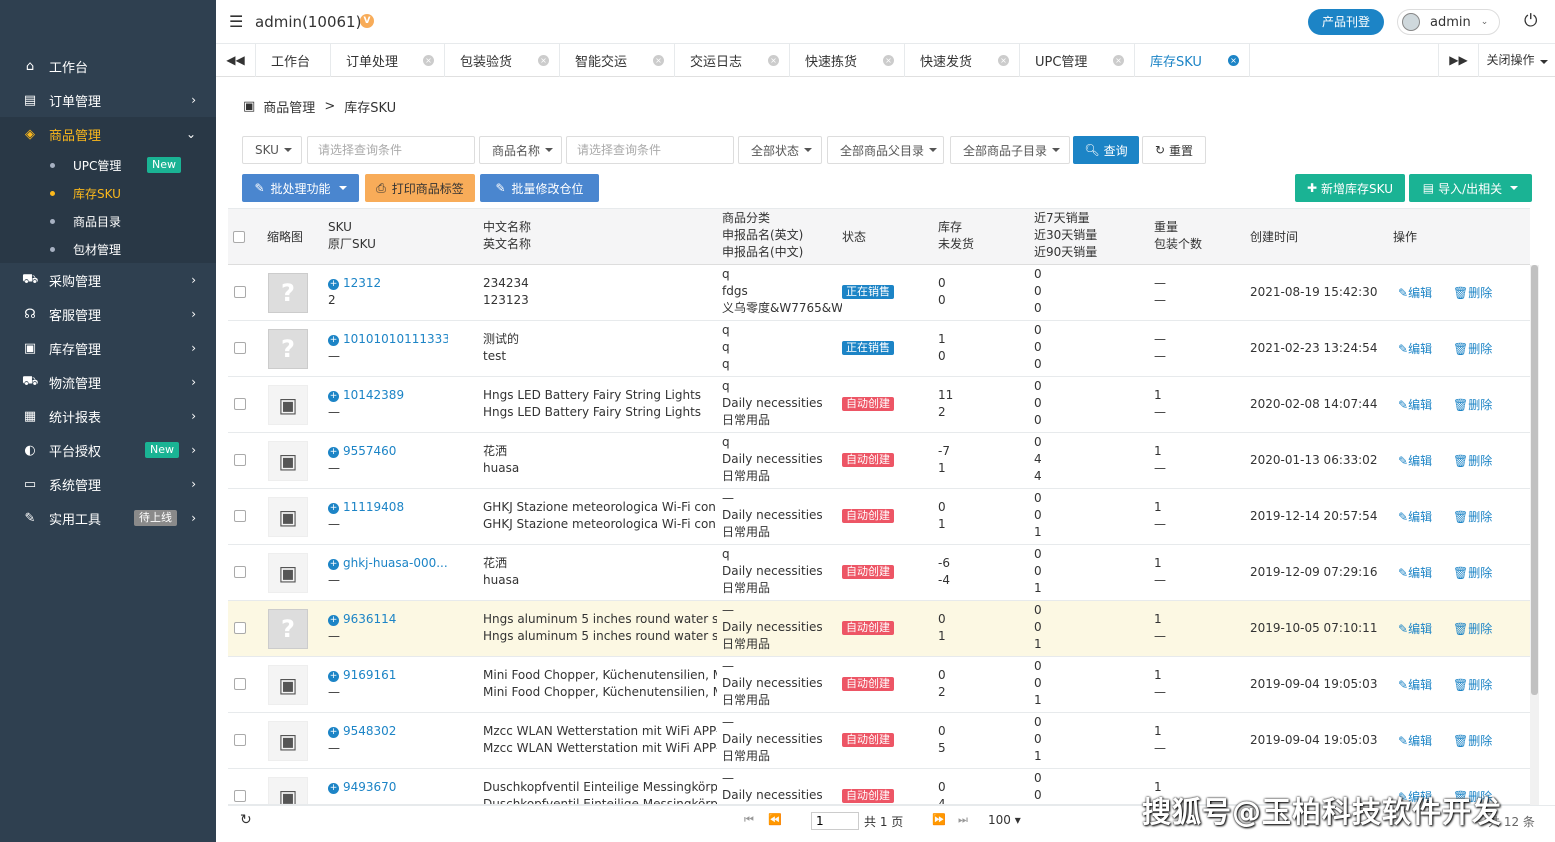 The image size is (1555, 842). Describe the element at coordinates (847, 60) in the screenshot. I see `tab-5: 快速拣货 ×` at that location.